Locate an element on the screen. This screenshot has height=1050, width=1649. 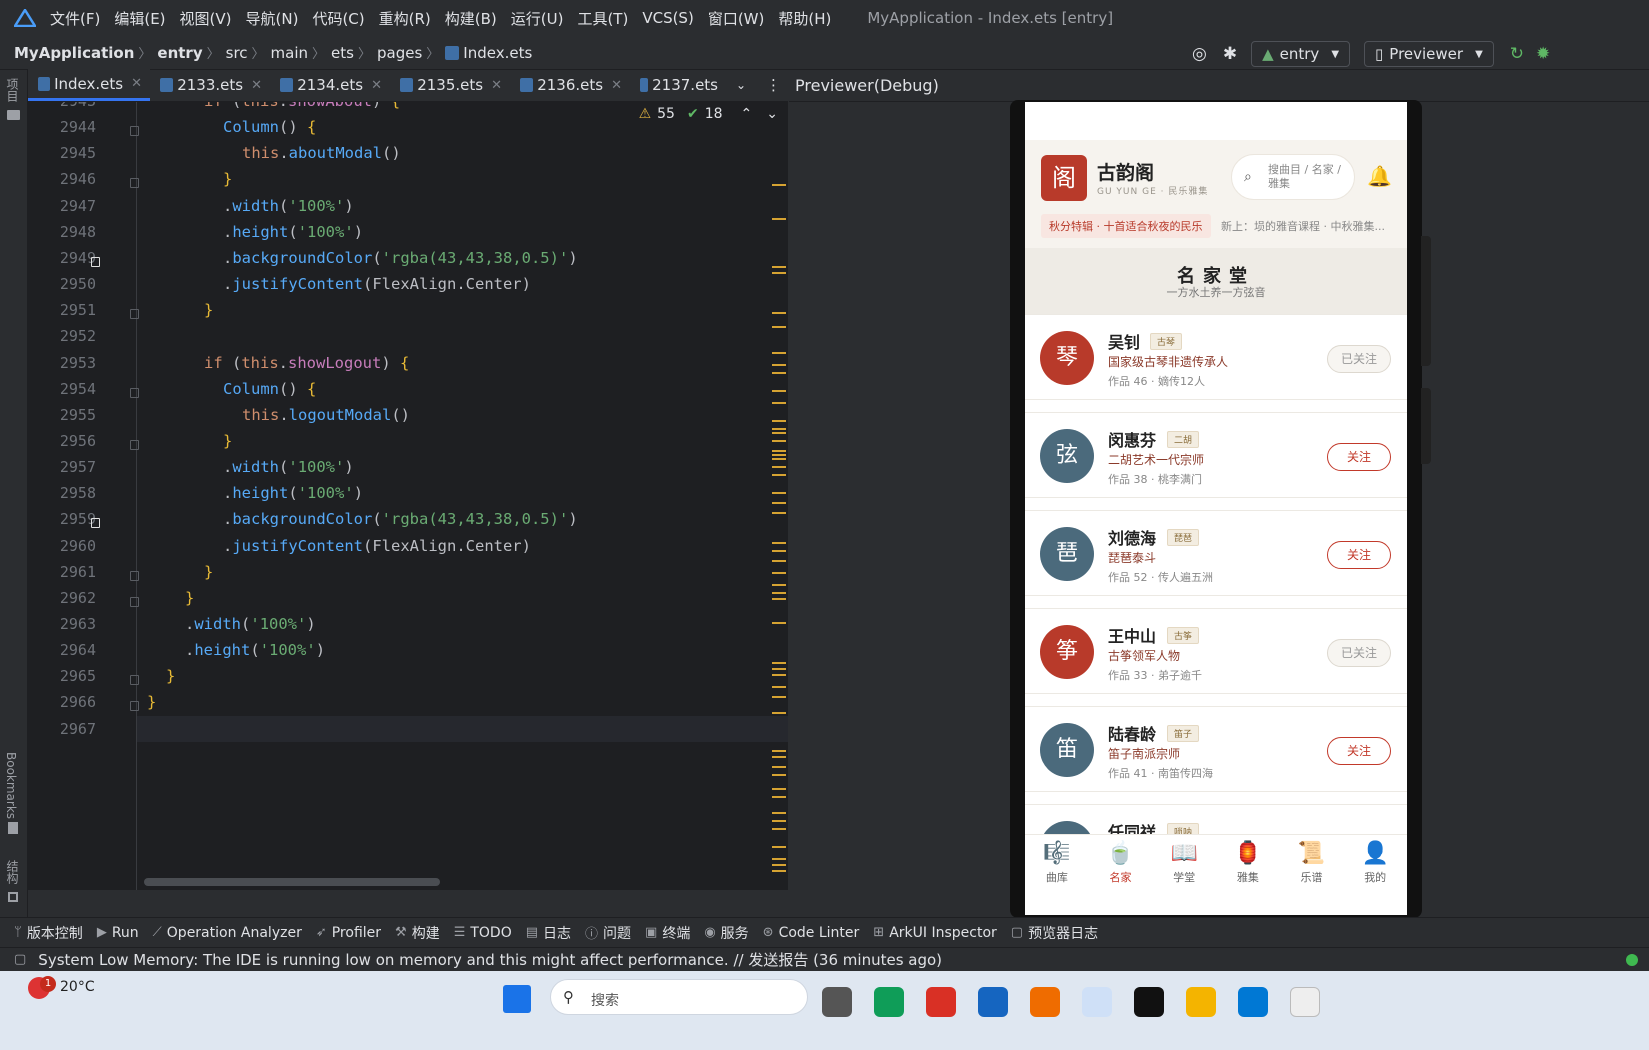
tab-masters: 🍵 名家 is located at coordinates (1121, 864).